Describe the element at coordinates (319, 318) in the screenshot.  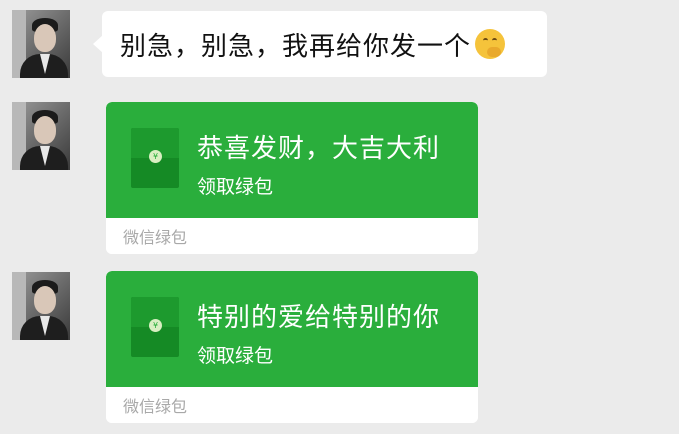
I see `packet-greeting: 特别的爱给特别的你` at that location.